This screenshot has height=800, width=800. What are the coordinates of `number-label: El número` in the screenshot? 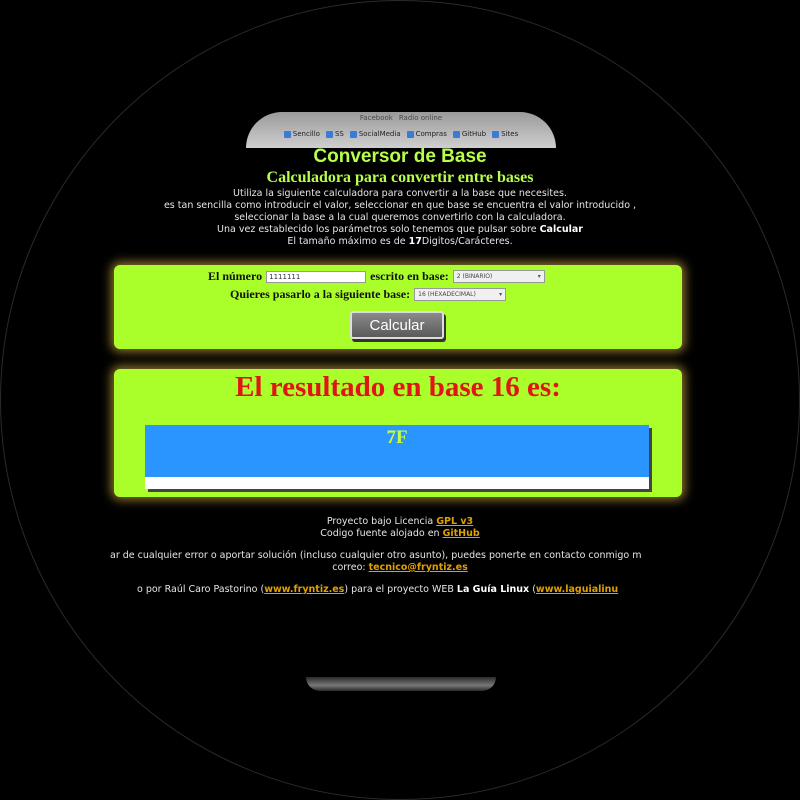 It's located at (235, 276).